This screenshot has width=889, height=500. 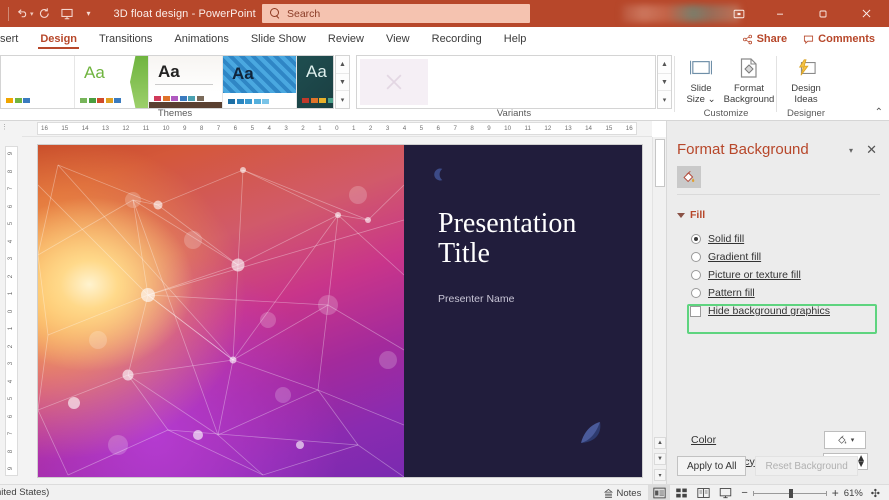 What do you see at coordinates (342, 65) in the screenshot?
I see `themes-scroll-up-icon: ▲` at bounding box center [342, 65].